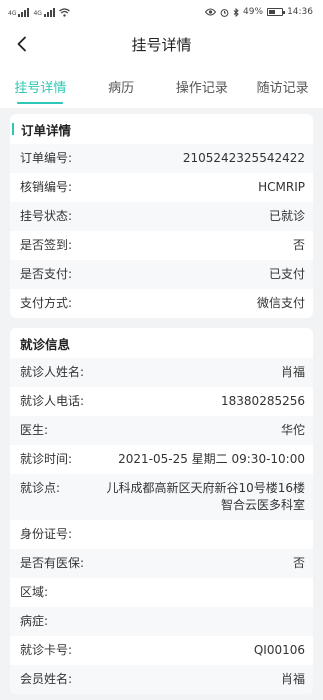  Describe the element at coordinates (161, 679) in the screenshot. I see `detail-row: 会员姓名: 肖福` at that location.